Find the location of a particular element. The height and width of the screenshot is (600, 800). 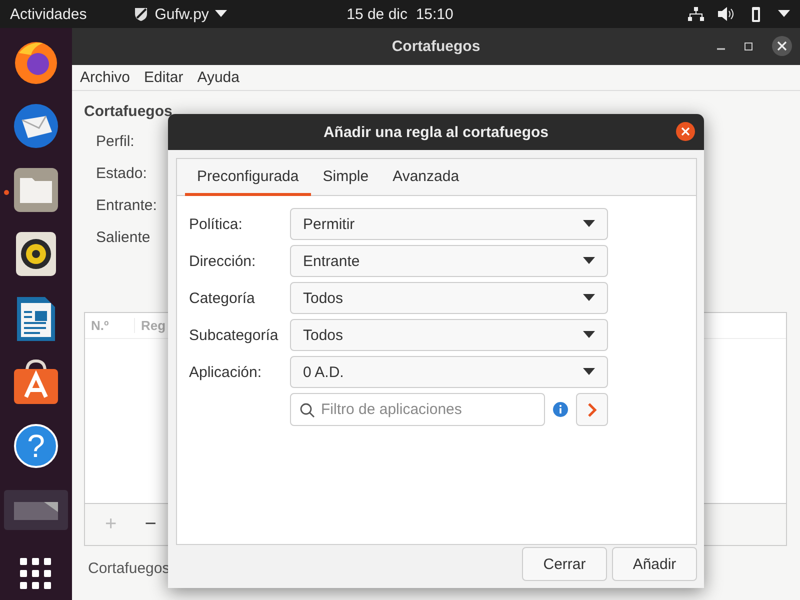

status-text: Cortafuegos is located at coordinates (129, 568).